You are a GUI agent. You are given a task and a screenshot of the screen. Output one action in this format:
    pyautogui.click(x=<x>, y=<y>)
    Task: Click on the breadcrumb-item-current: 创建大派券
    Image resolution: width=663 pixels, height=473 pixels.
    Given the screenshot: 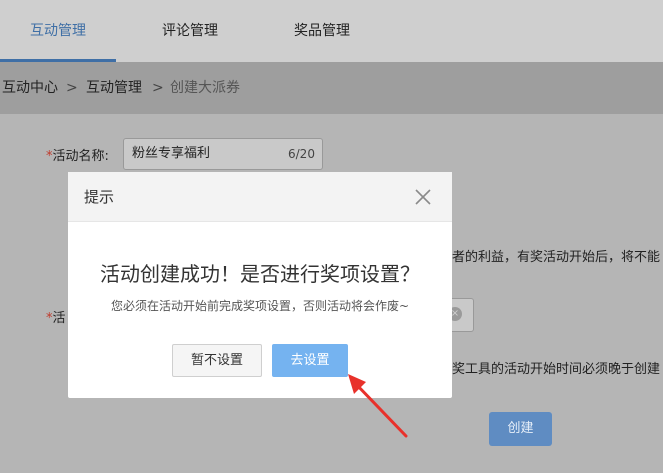 What is the action you would take?
    pyautogui.click(x=205, y=88)
    